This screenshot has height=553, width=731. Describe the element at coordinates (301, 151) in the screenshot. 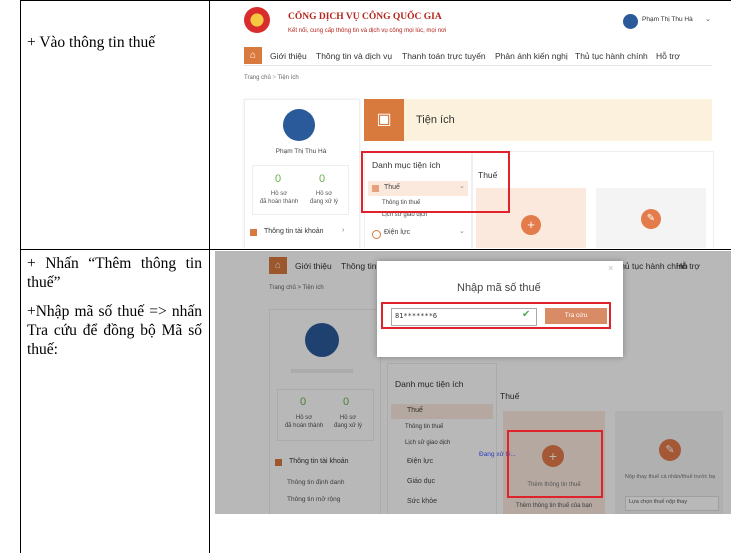

I see `profile-user-name: Phạm Thị Thu Hà` at that location.